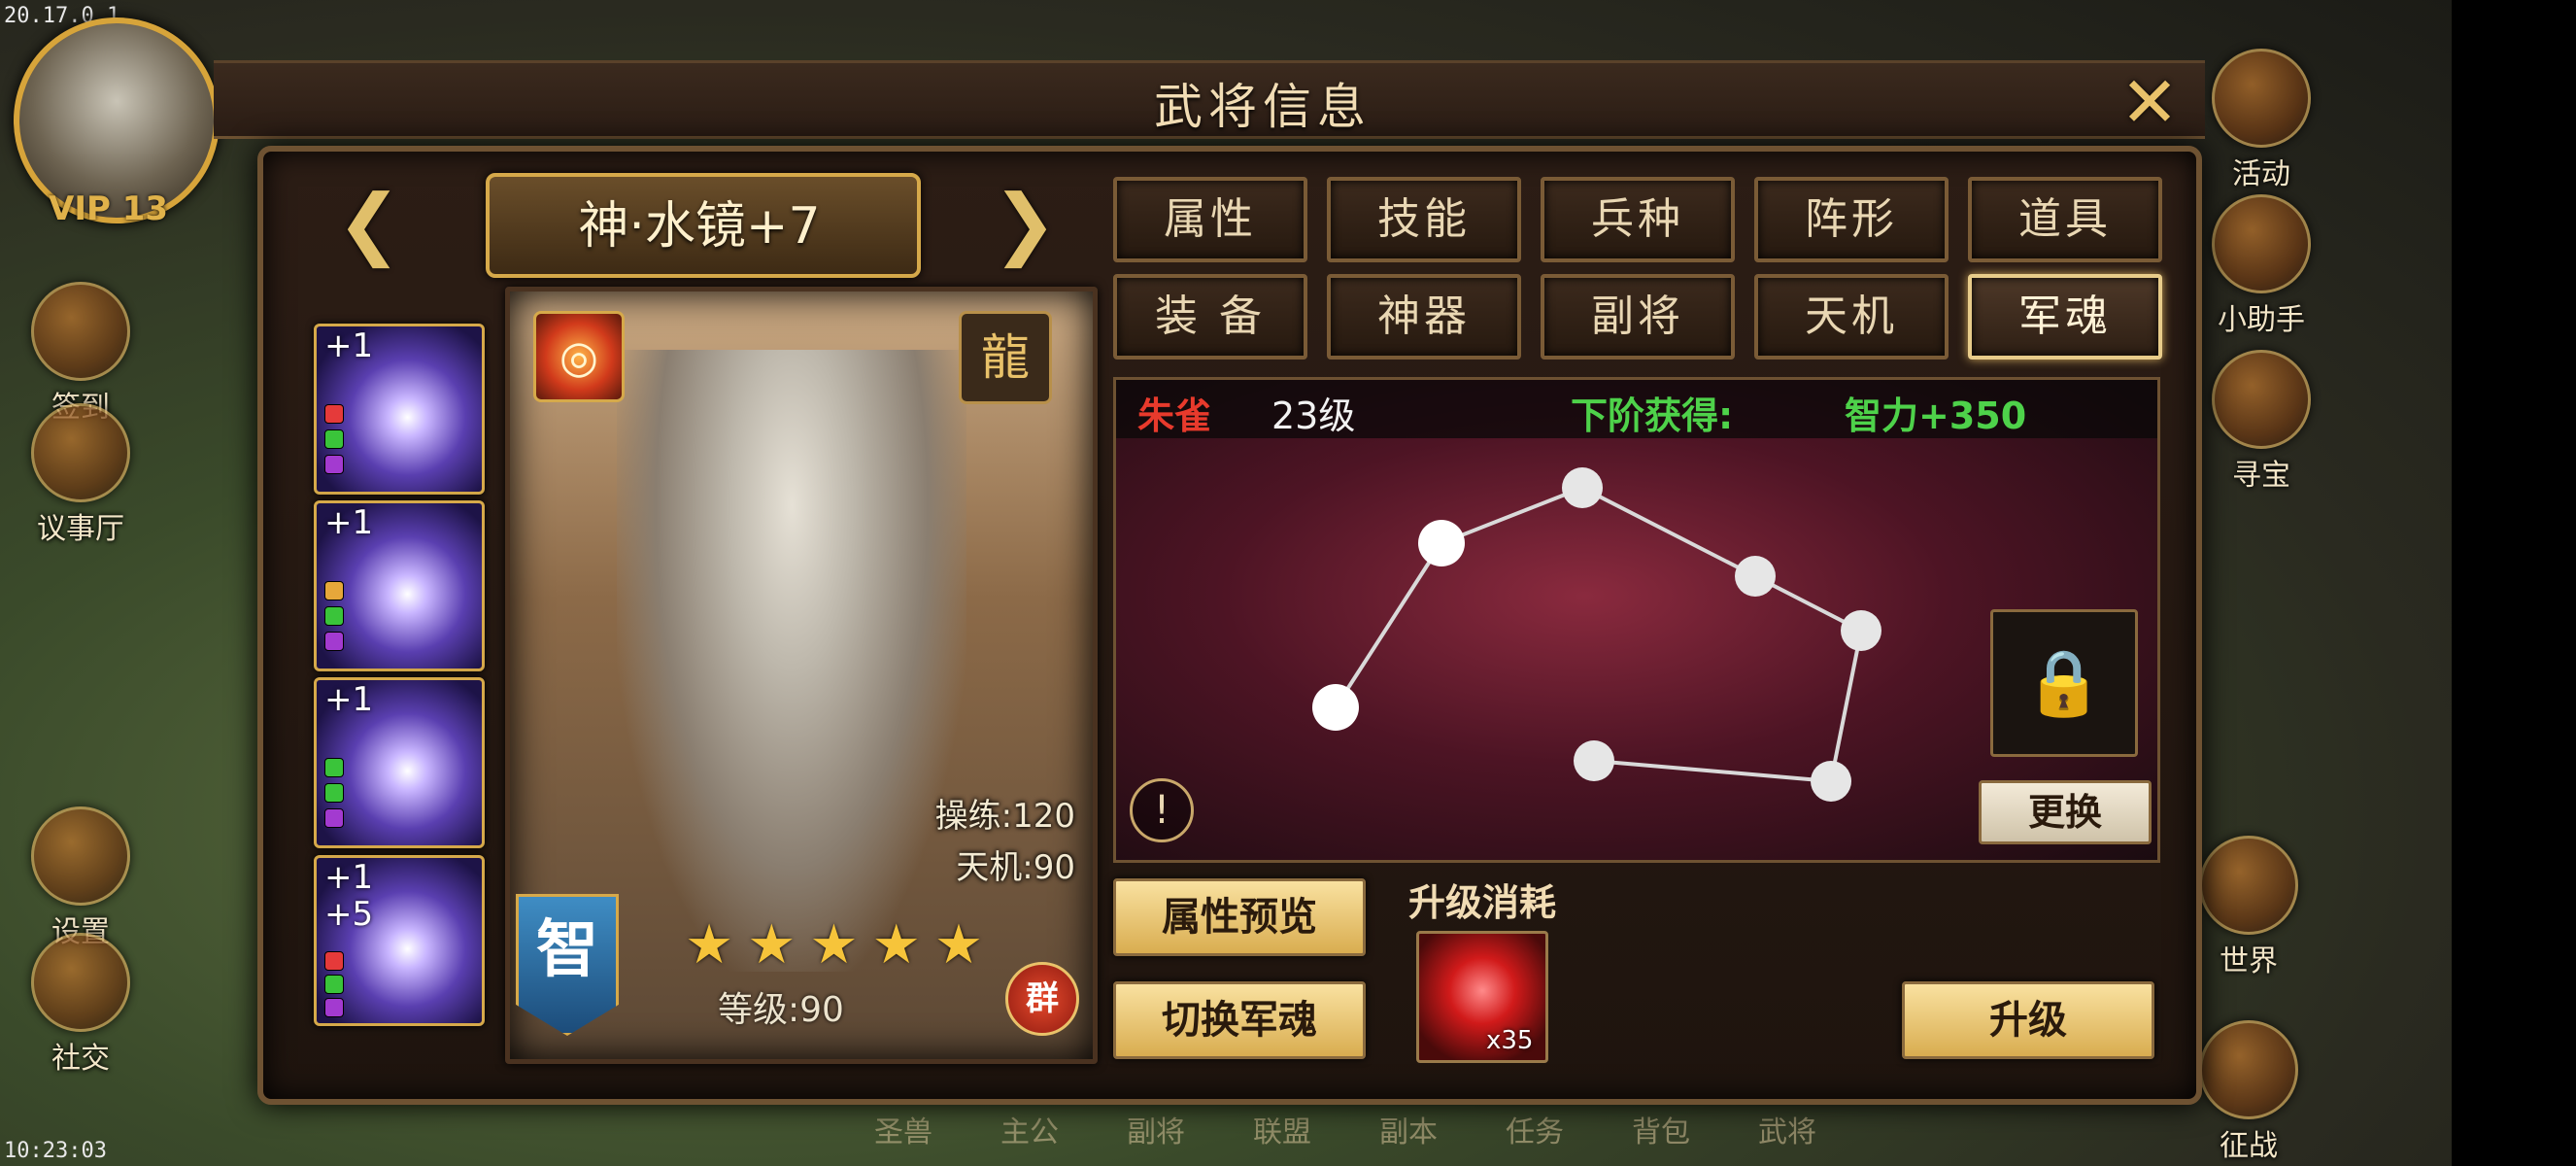 The height and width of the screenshot is (1166, 2576). Describe the element at coordinates (1263, 107) in the screenshot. I see `modal-title: 武将信息` at that location.